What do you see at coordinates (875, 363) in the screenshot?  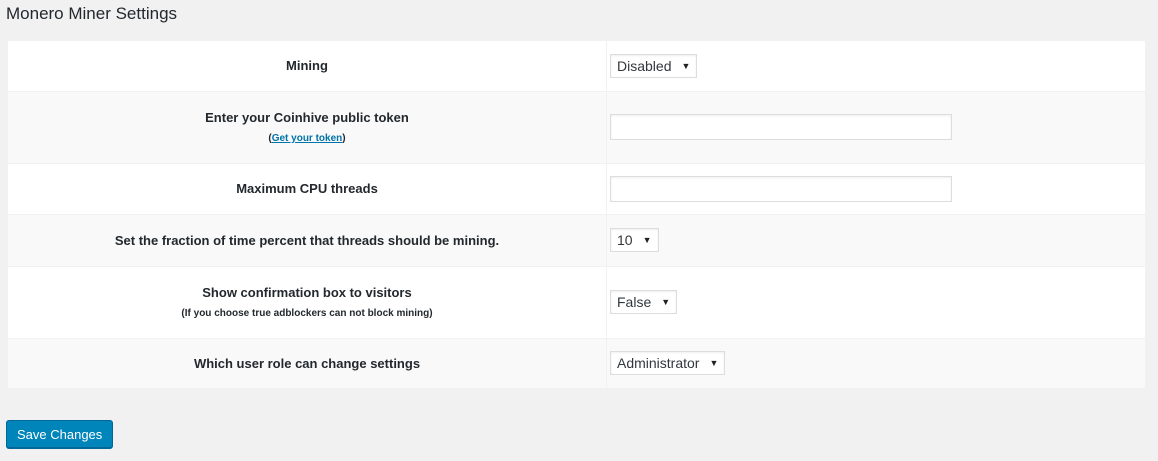 I see `role-field-cell: Administrator ▼` at bounding box center [875, 363].